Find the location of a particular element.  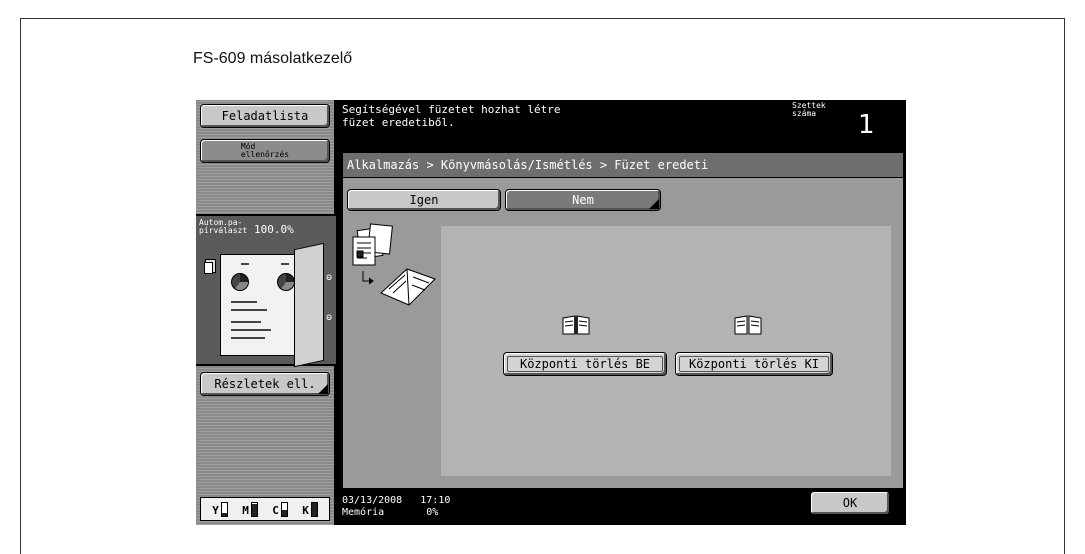

toner-c-gauge is located at coordinates (284, 509).